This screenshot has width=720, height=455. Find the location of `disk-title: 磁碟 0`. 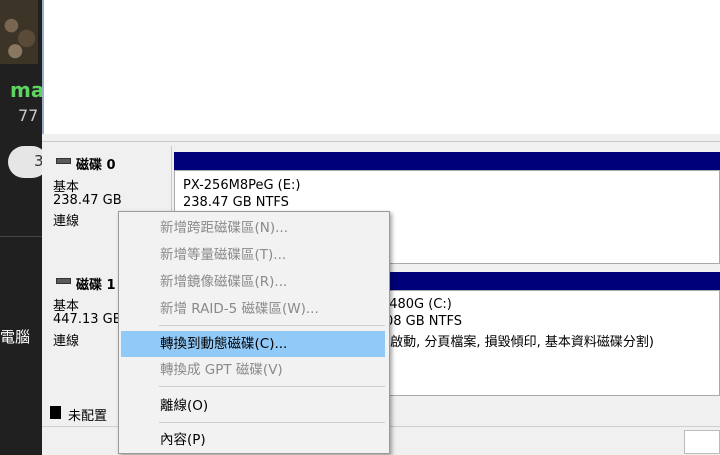

disk-title: 磁碟 0 is located at coordinates (96, 165).